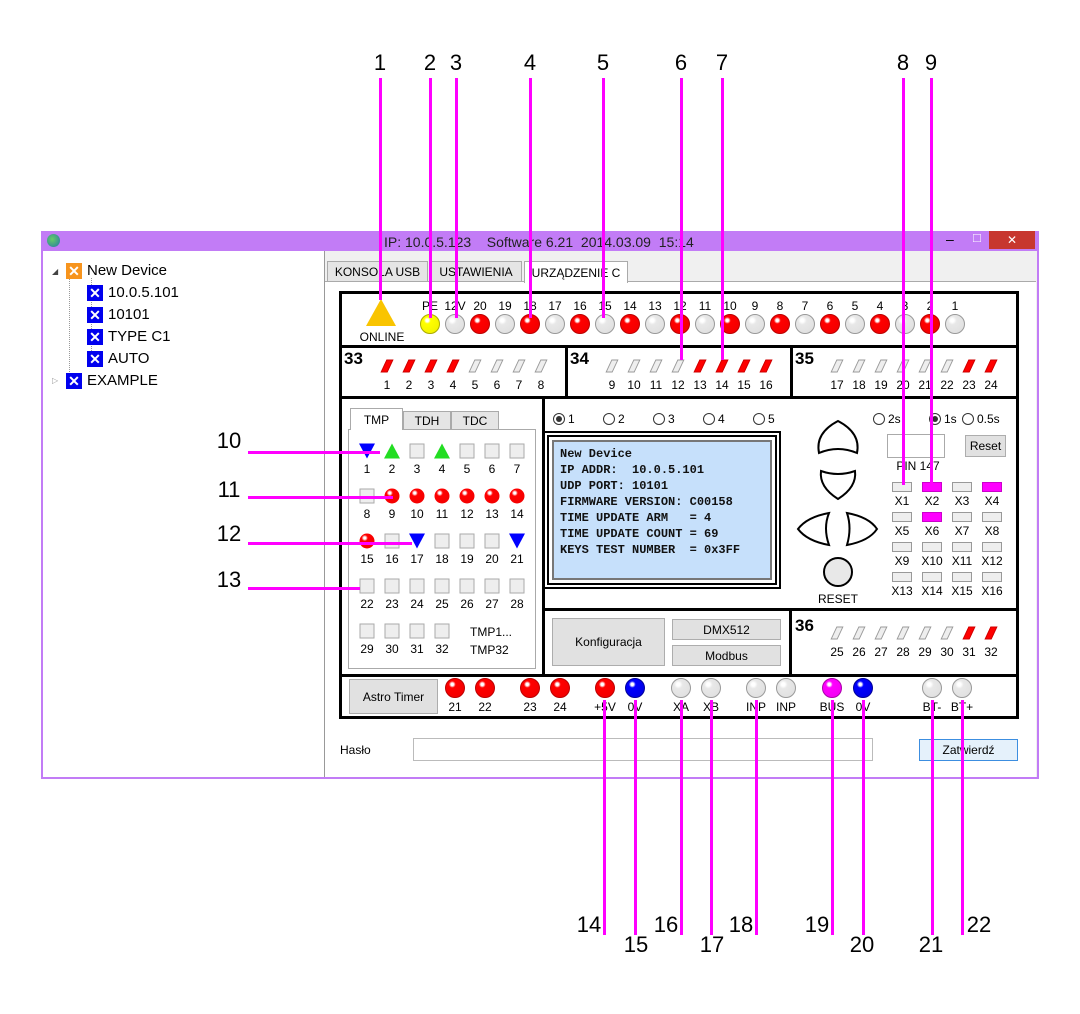 The height and width of the screenshot is (1014, 1080). Describe the element at coordinates (485, 707) in the screenshot. I see `terminal-label: 22` at that location.